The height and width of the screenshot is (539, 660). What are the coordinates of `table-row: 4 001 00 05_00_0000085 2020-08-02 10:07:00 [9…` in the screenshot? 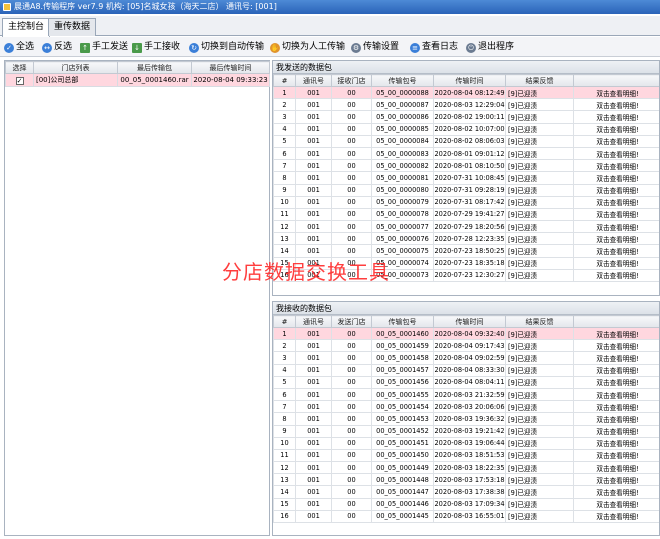 It's located at (466, 129).